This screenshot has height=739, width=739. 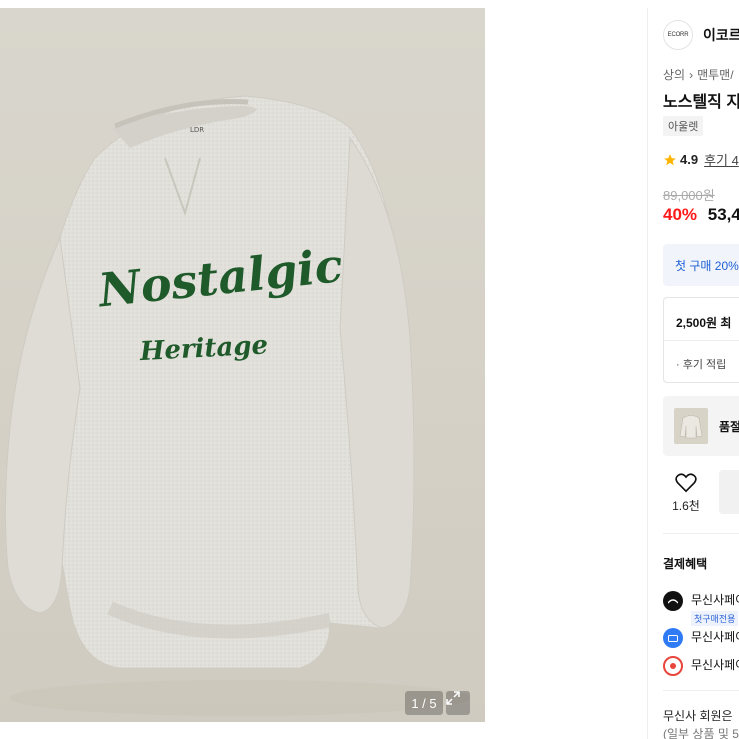 What do you see at coordinates (689, 195) in the screenshot?
I see `original-price: 89,000원` at bounding box center [689, 195].